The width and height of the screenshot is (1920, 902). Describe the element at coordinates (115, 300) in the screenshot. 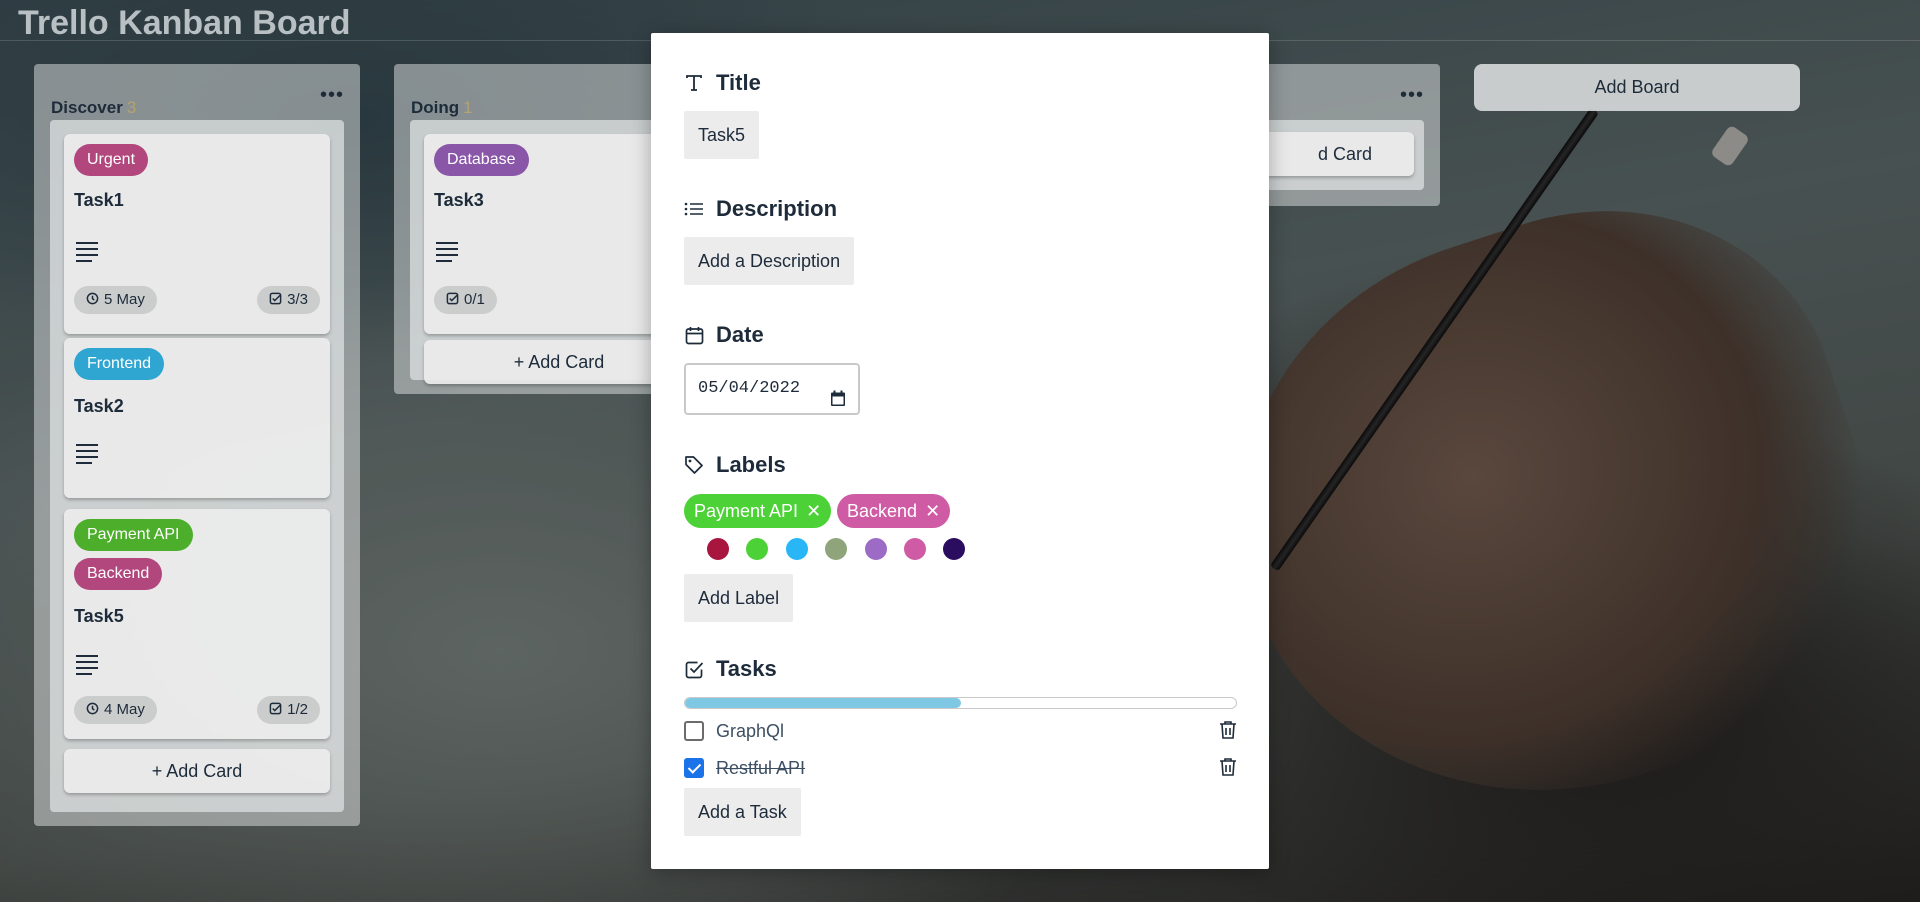

I see `date-chip: 5 May` at that location.